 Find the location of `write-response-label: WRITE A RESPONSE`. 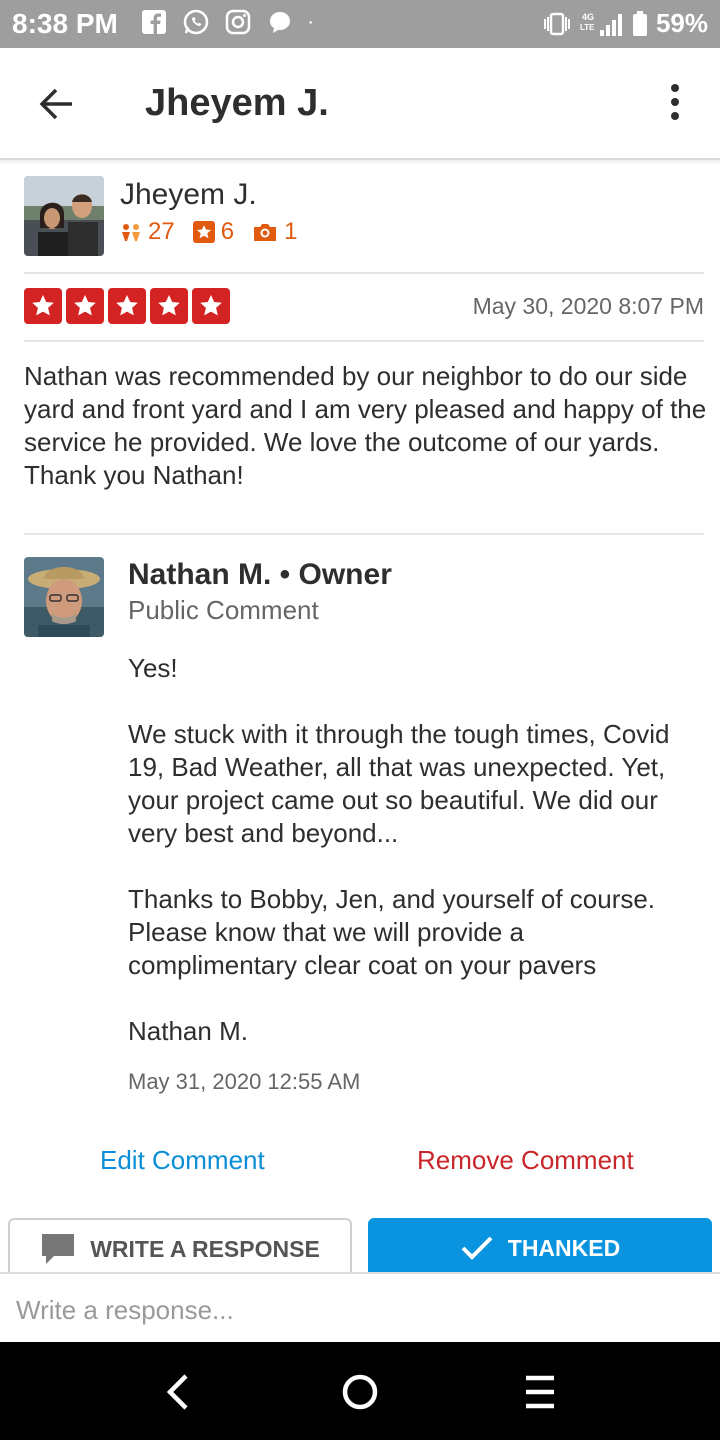

write-response-label: WRITE A RESPONSE is located at coordinates (205, 1248).